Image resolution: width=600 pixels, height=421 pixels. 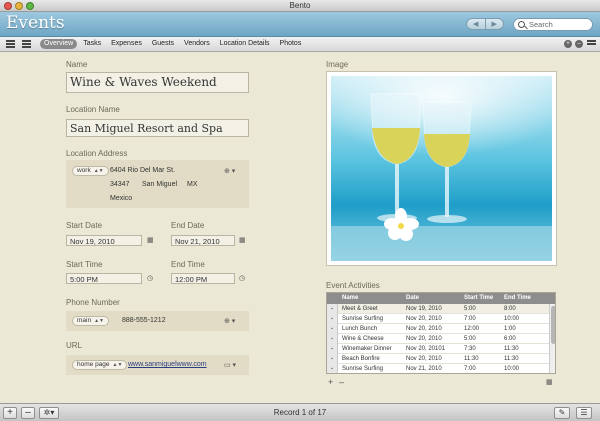 What do you see at coordinates (562, 413) in the screenshot?
I see `edit-form-button: ✎` at bounding box center [562, 413].